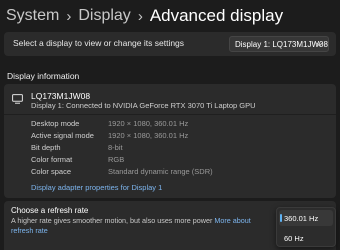 The width and height of the screenshot is (340, 250). I want to click on monitor-name: LQ173M1JW08, so click(61, 96).